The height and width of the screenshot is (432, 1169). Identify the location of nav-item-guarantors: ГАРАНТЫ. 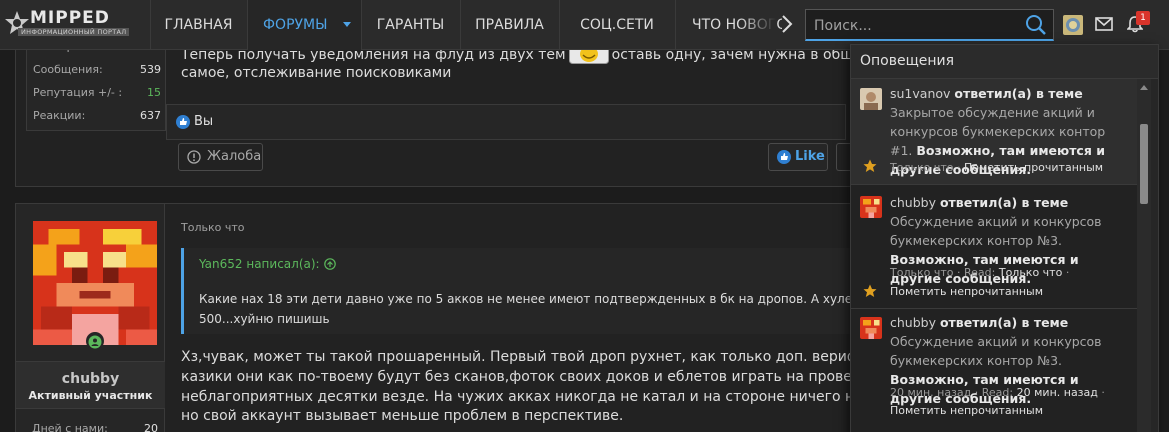
(410, 25).